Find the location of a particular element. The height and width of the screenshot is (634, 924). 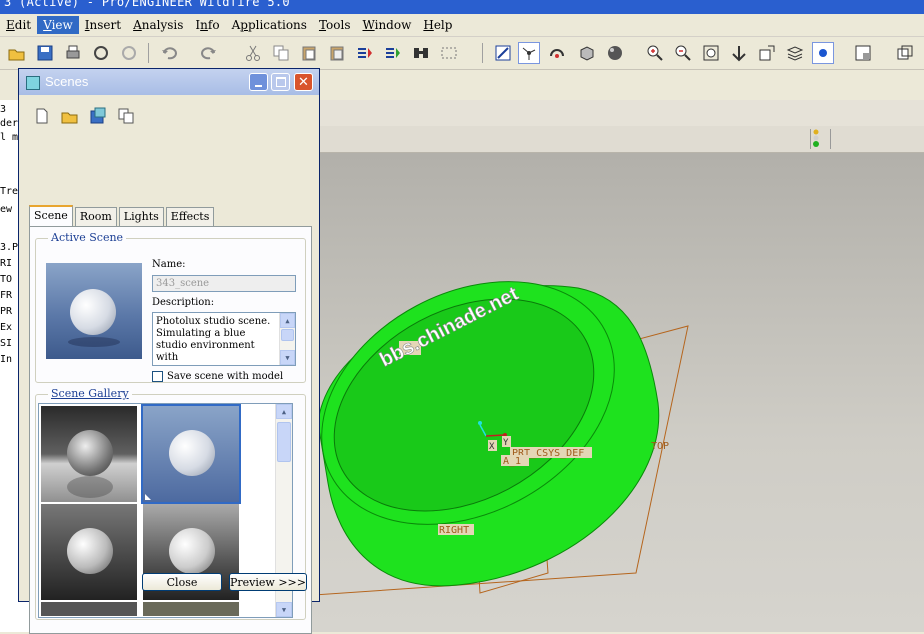

main-toolbar is located at coordinates (462, 53).